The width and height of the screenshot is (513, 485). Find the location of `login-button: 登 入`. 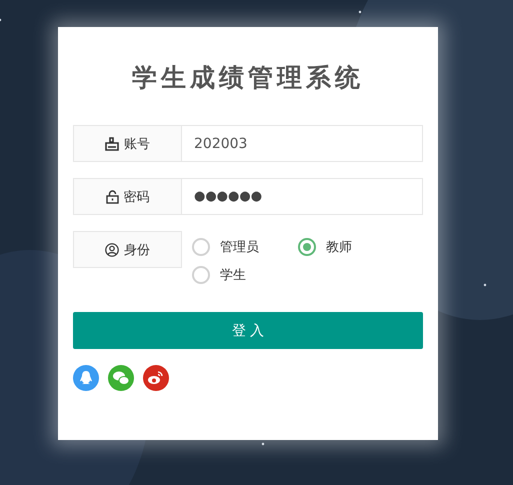

login-button: 登 入 is located at coordinates (248, 330).